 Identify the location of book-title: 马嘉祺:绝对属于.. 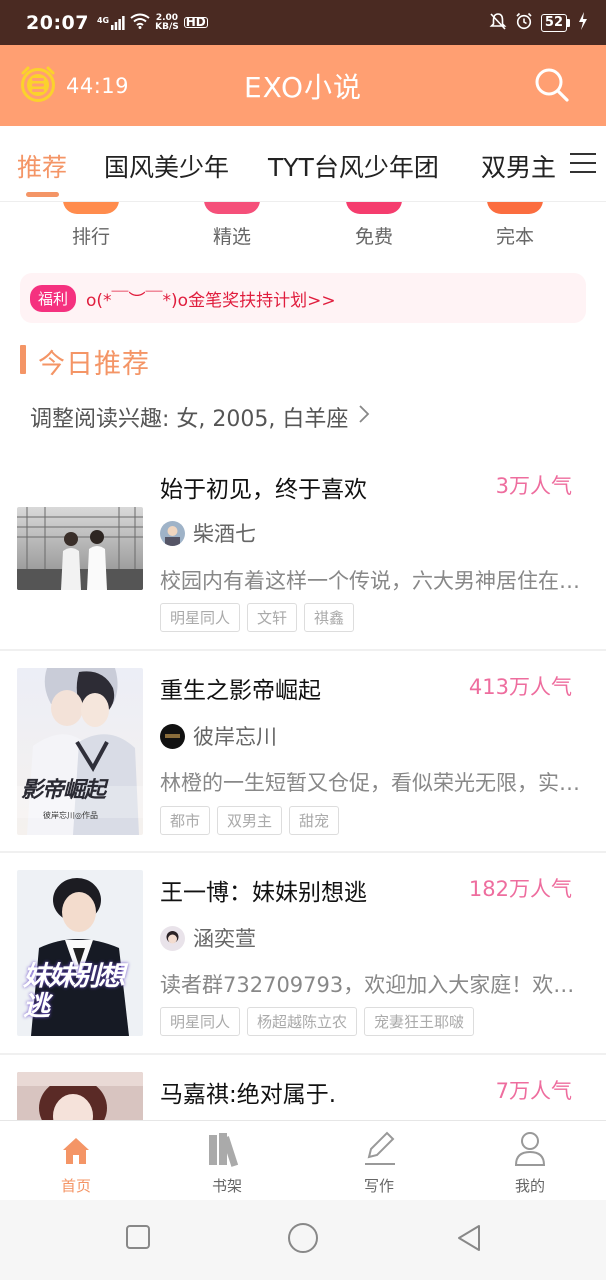
(248, 1095).